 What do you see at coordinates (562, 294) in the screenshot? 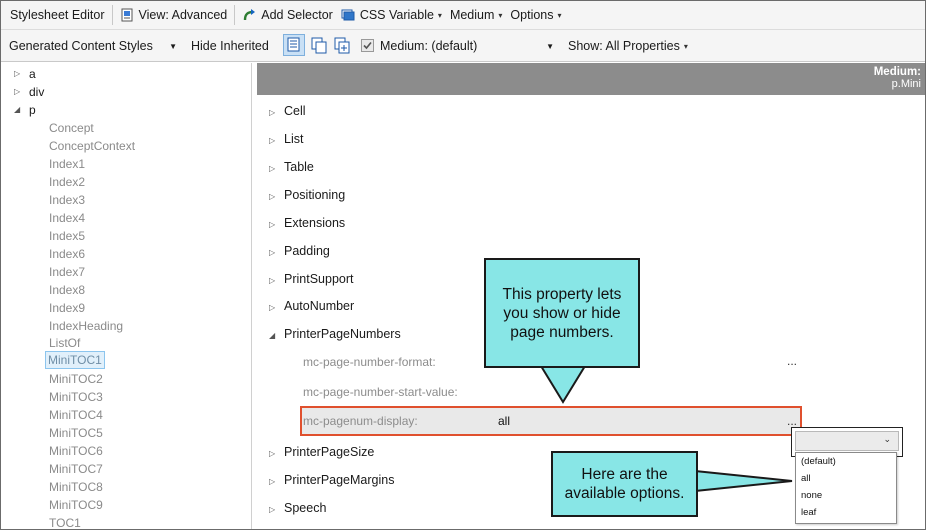
I see `callout-line: This property lets` at bounding box center [562, 294].